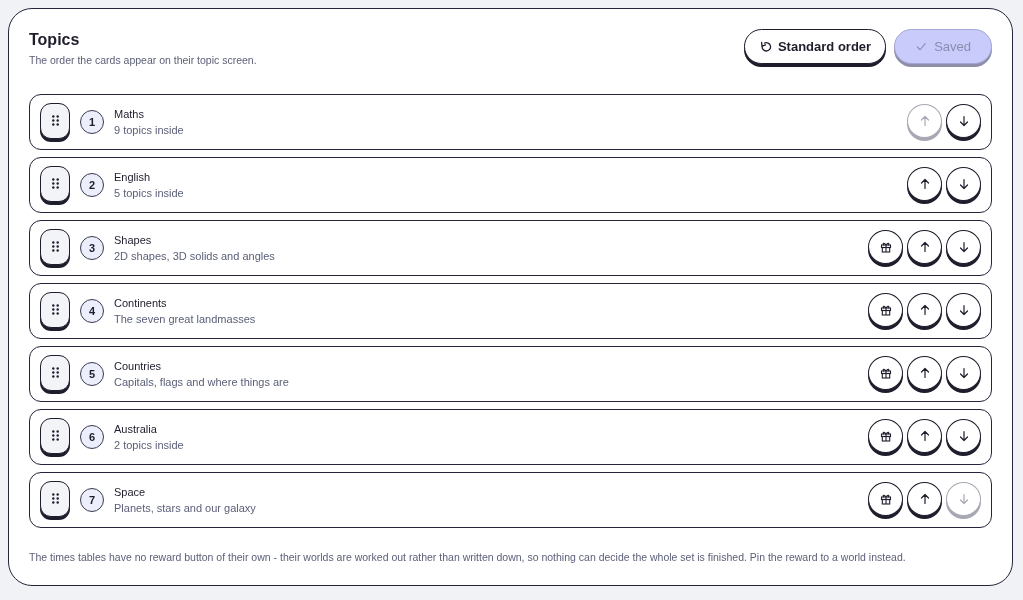  I want to click on topic-name: Maths, so click(129, 114).